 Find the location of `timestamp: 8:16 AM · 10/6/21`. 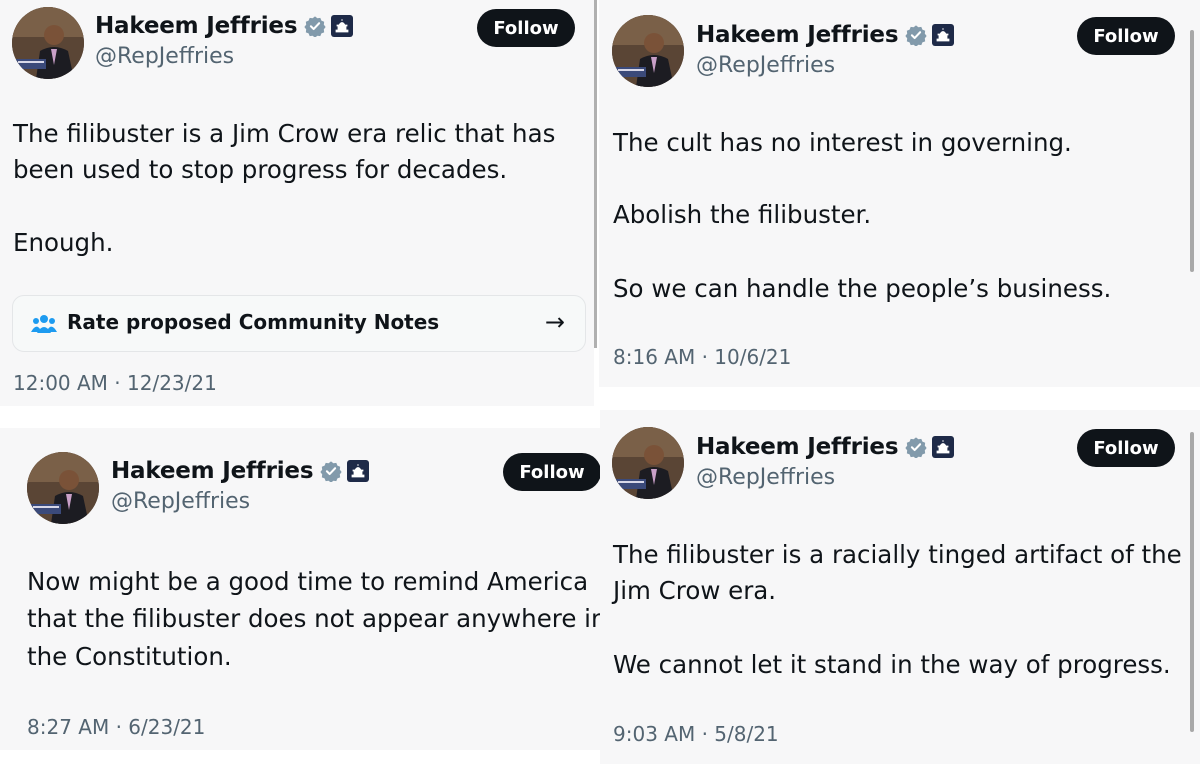

timestamp: 8:16 AM · 10/6/21 is located at coordinates (702, 357).